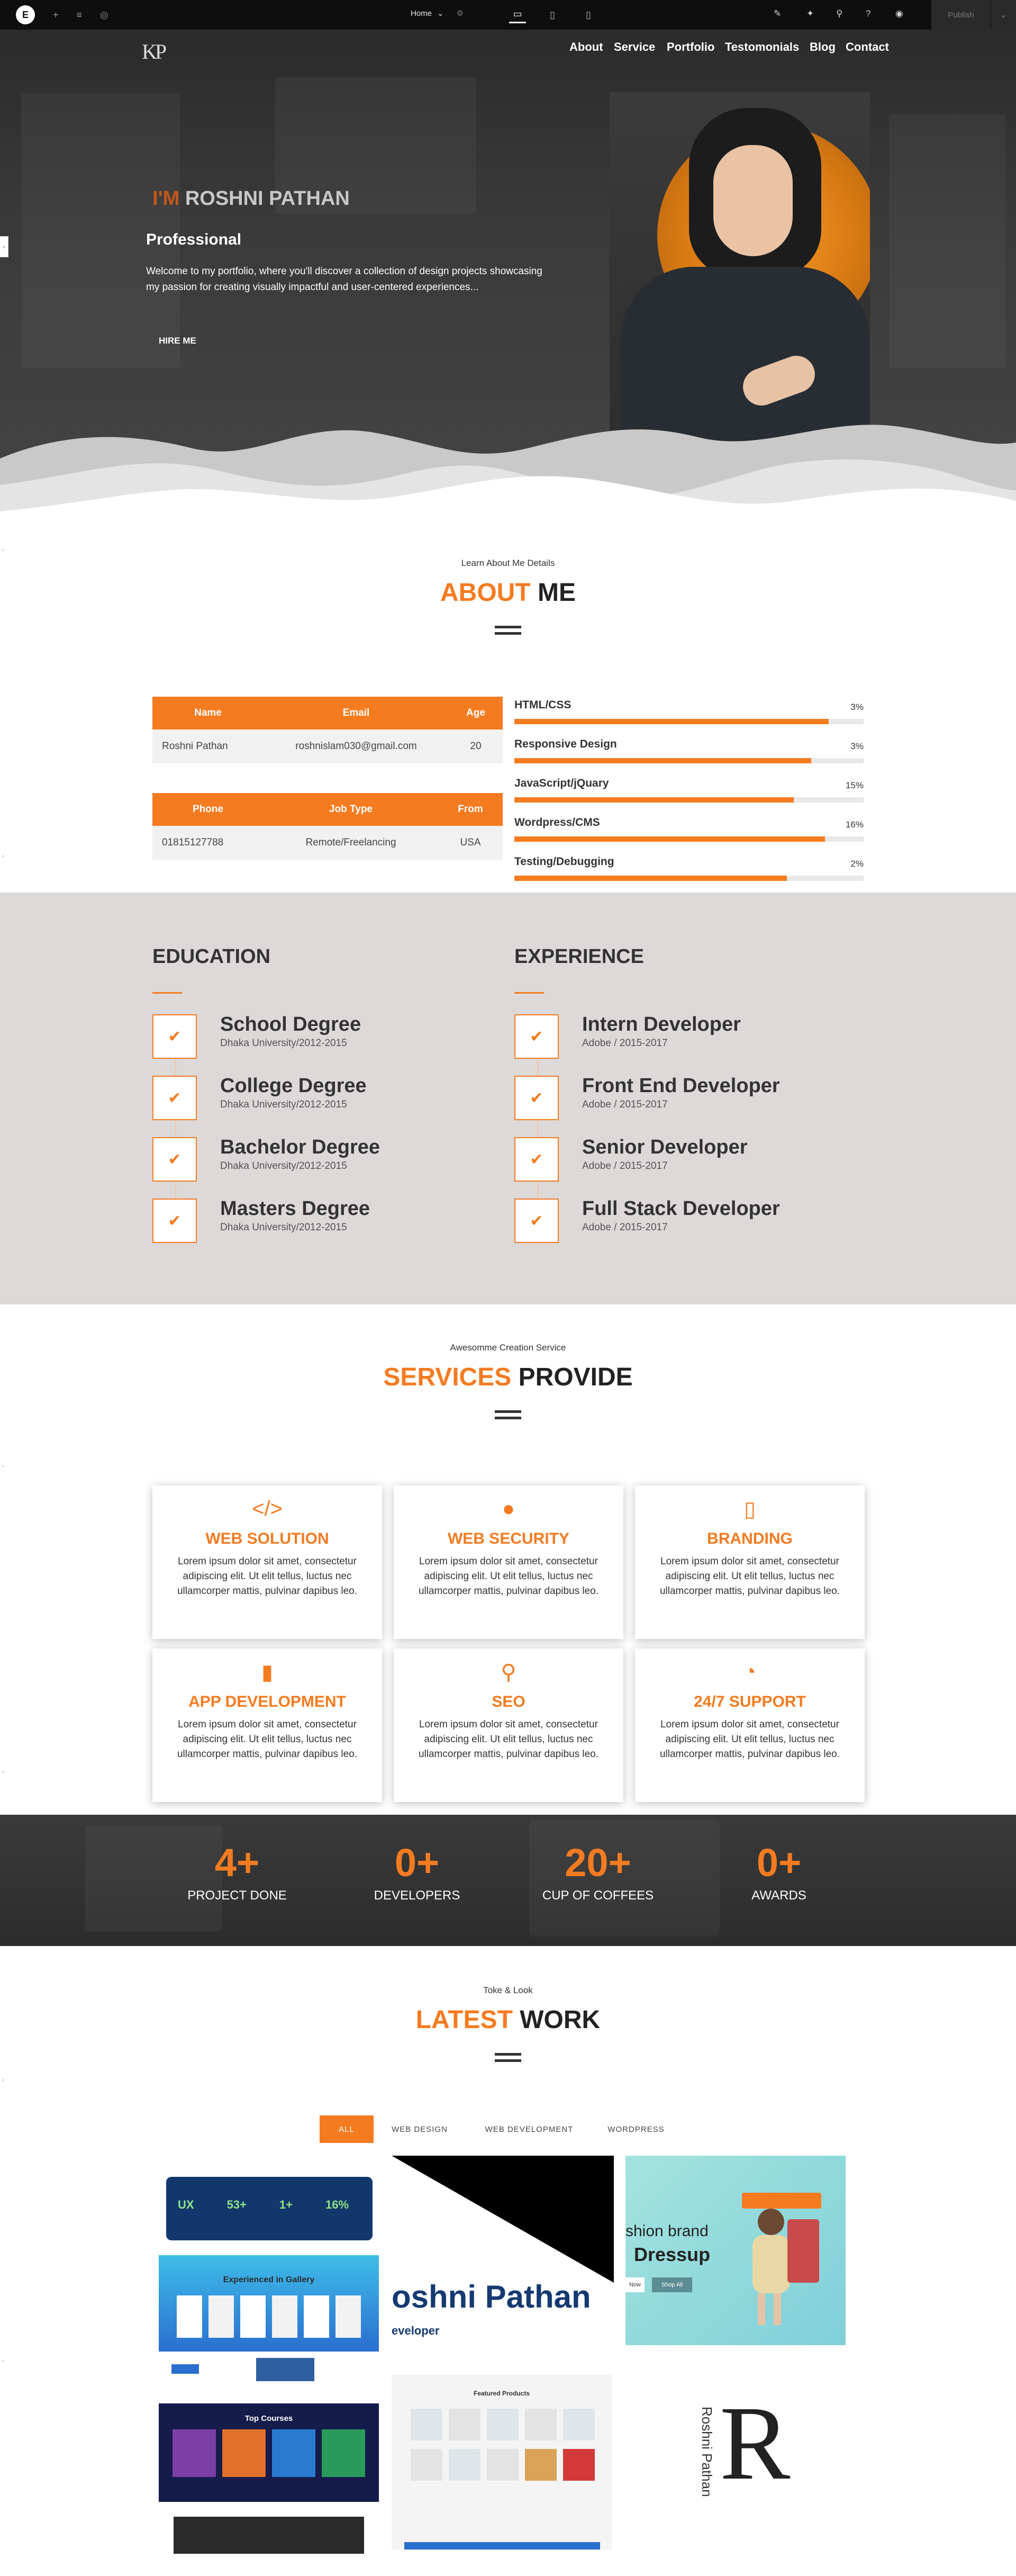 The image size is (1016, 2576). I want to click on filter-all: ALL, so click(347, 2129).